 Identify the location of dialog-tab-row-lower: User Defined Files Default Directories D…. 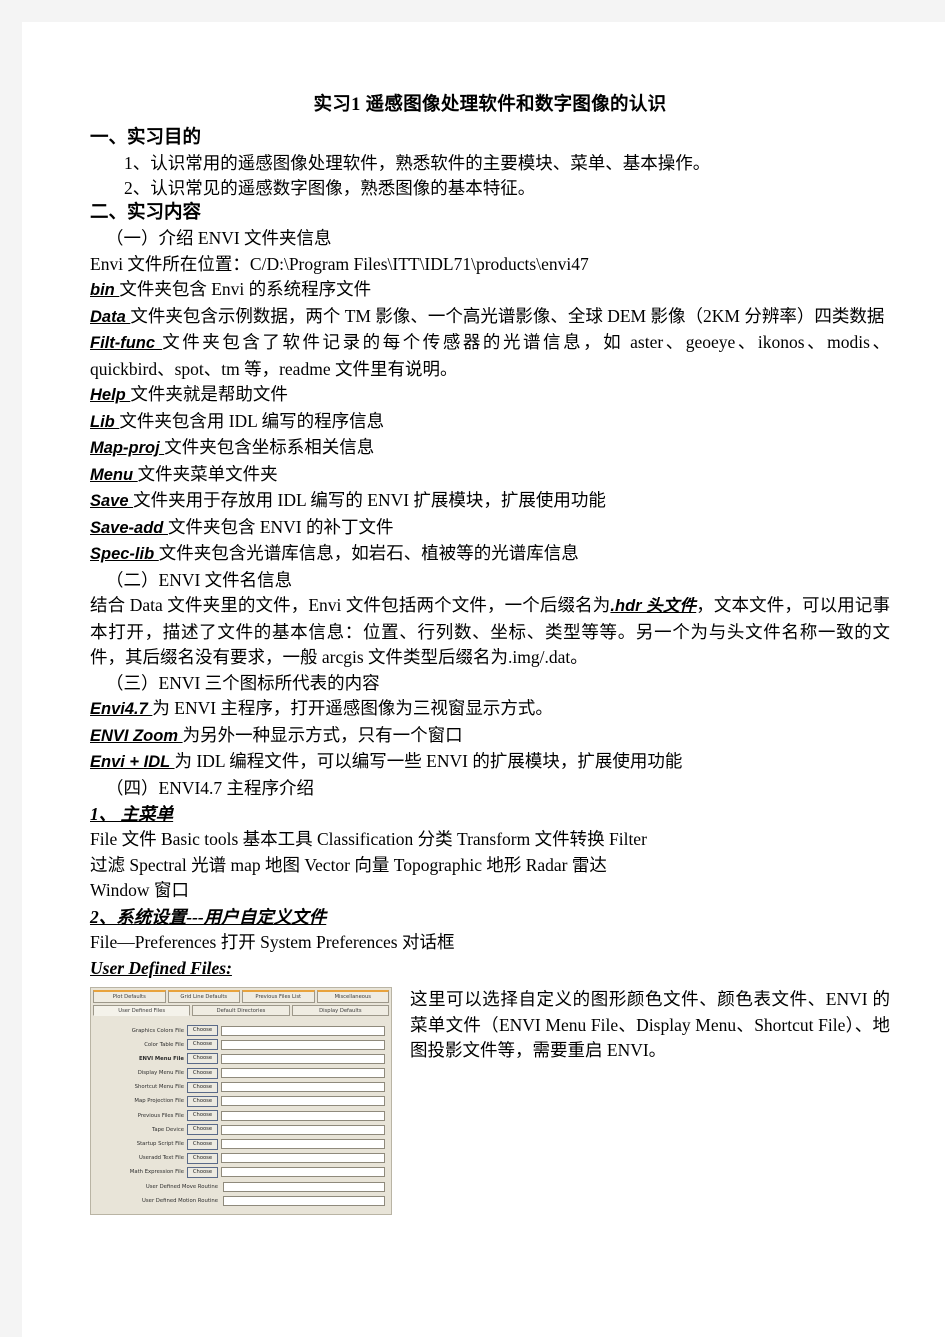
(241, 1009).